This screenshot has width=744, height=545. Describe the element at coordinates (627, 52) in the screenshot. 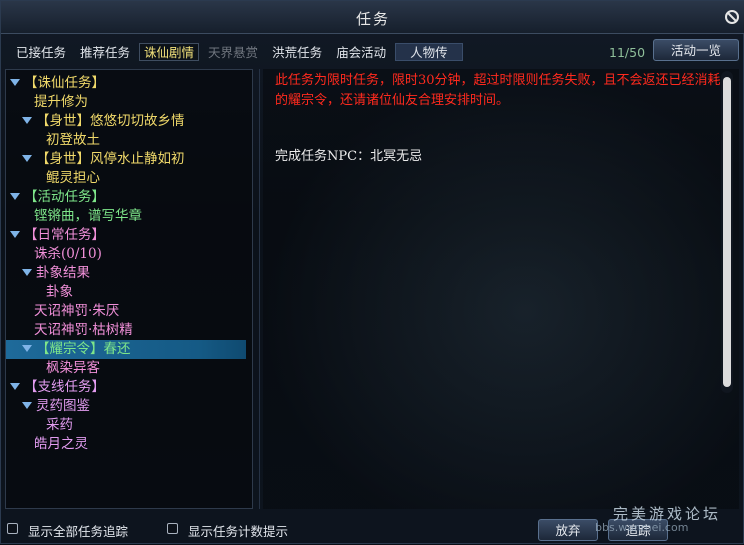

I see `quest-counter: 11/50` at that location.